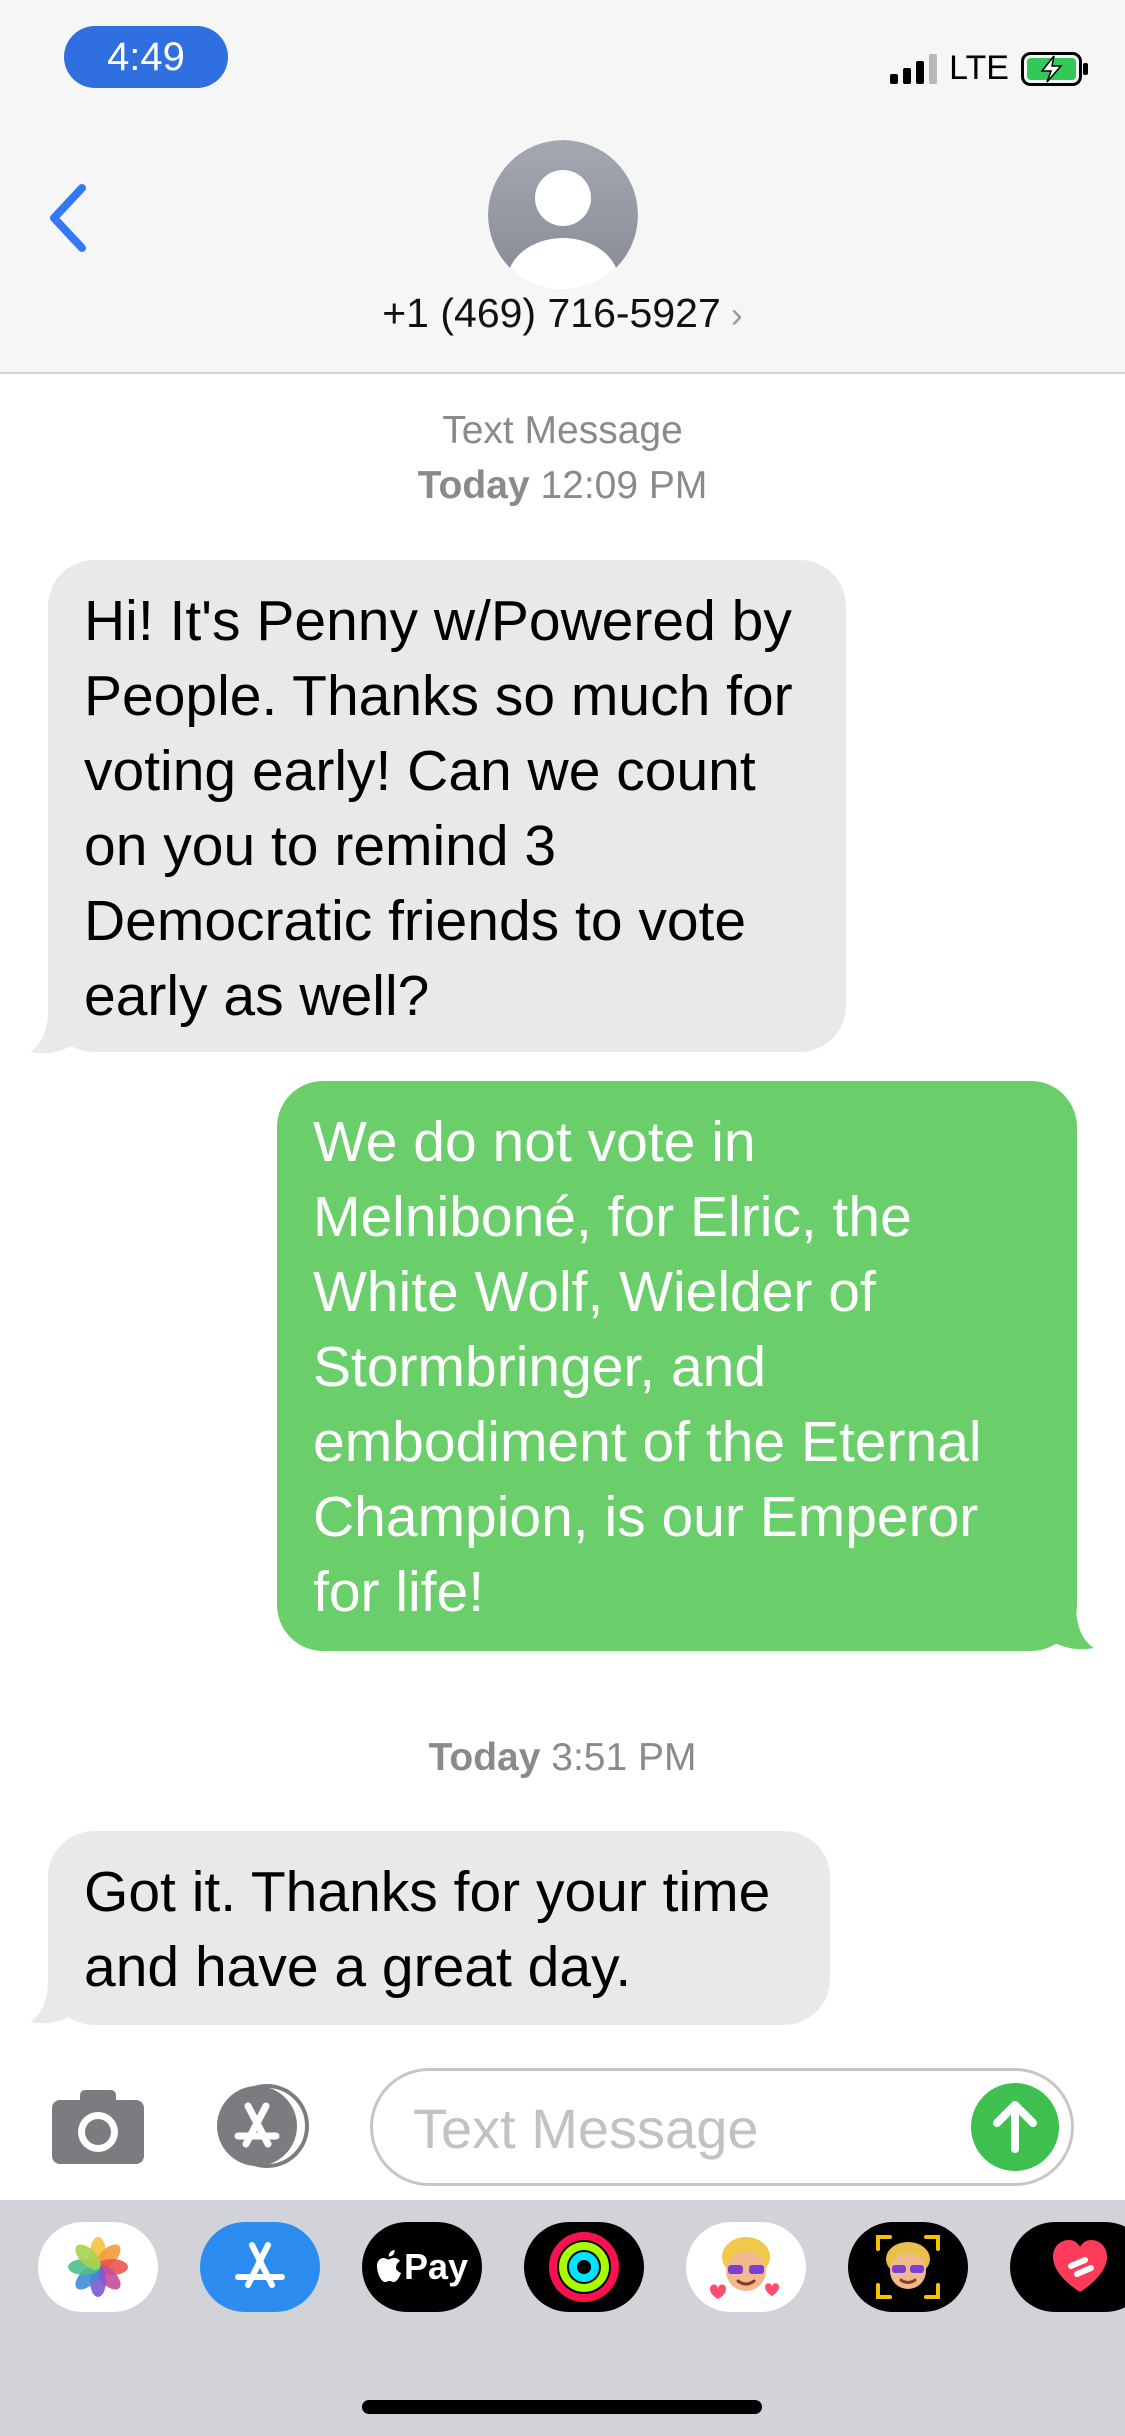  I want to click on memoji-icon, so click(744, 2268).